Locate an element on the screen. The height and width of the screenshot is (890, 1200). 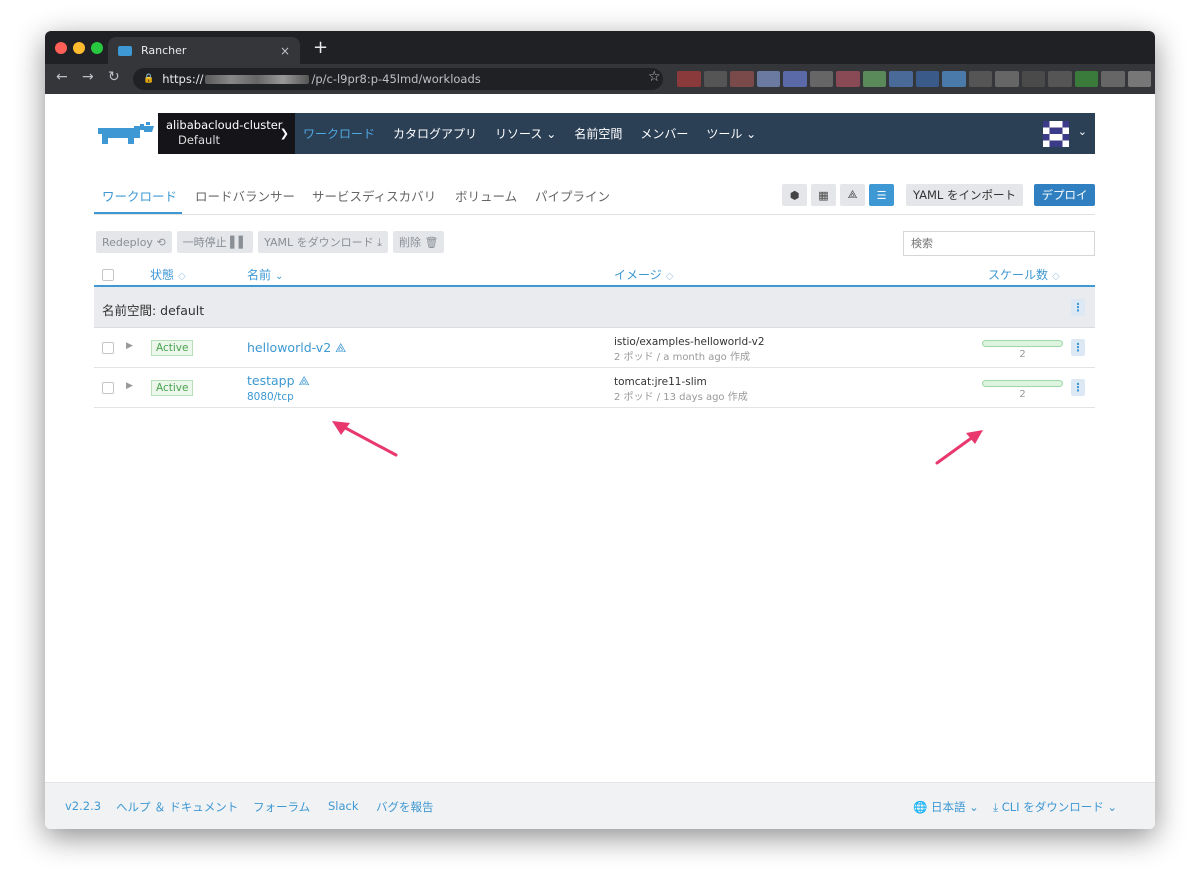
minimize-window-icon is located at coordinates (79, 48).